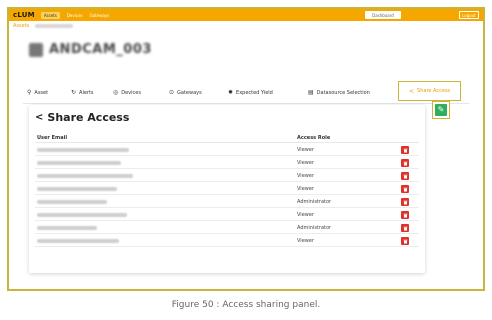 The height and width of the screenshot is (320, 492). I want to click on datasource-icon: ▤, so click(311, 92).